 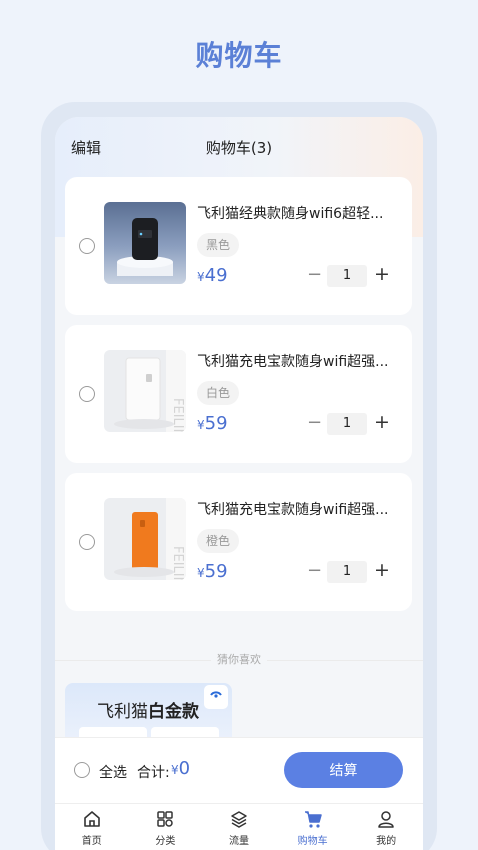 I want to click on device-black-icon, so click(x=145, y=247).